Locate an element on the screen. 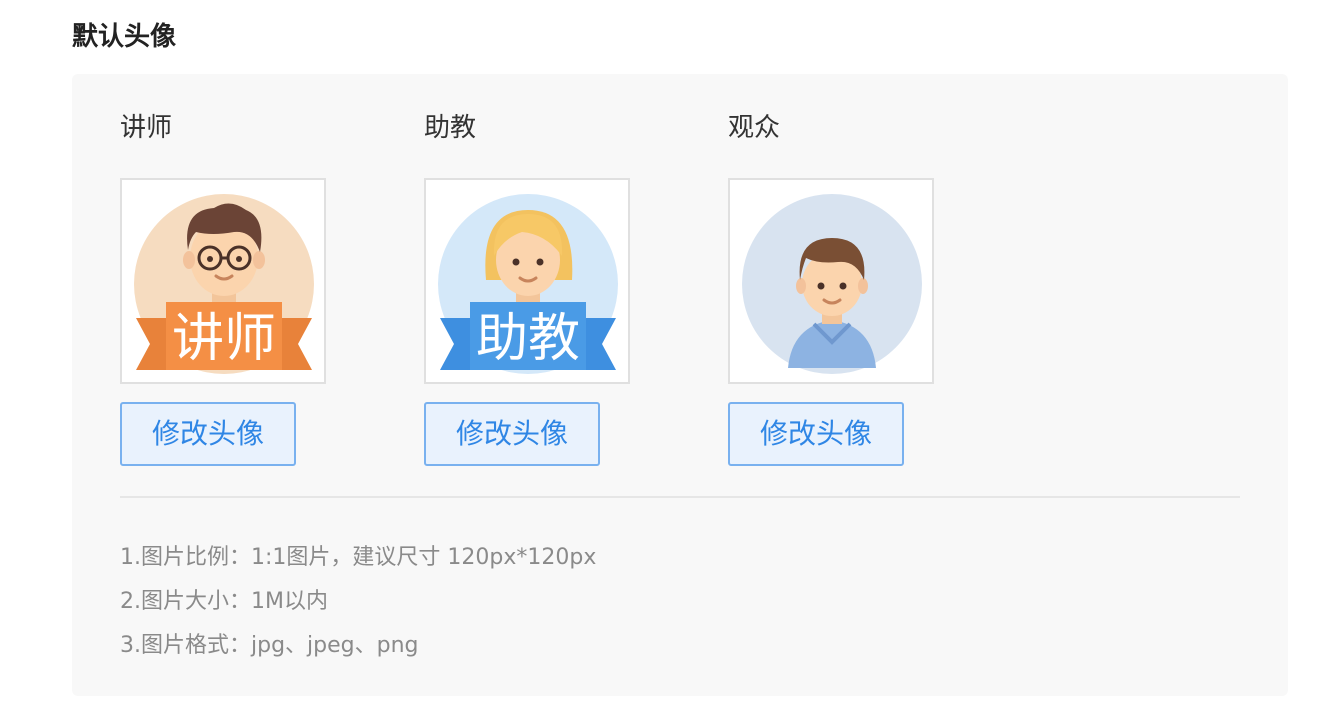  divider is located at coordinates (680, 497).